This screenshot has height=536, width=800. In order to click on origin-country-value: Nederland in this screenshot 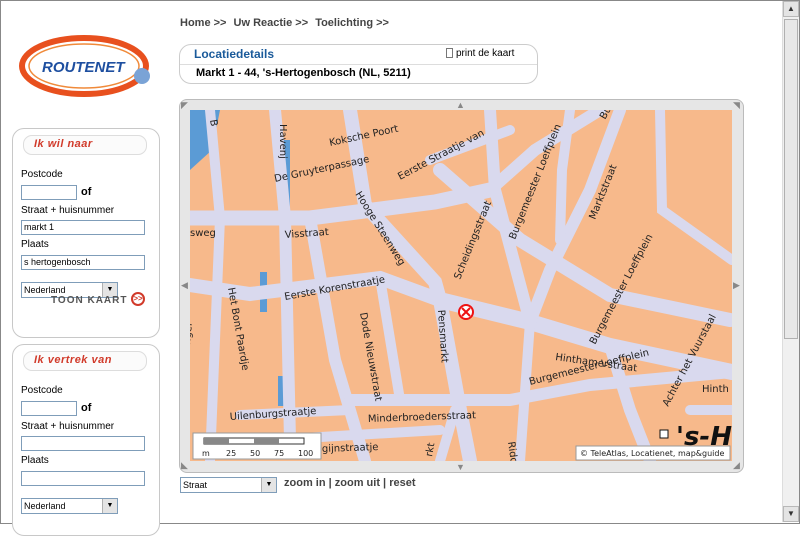, I will do `click(45, 506)`.